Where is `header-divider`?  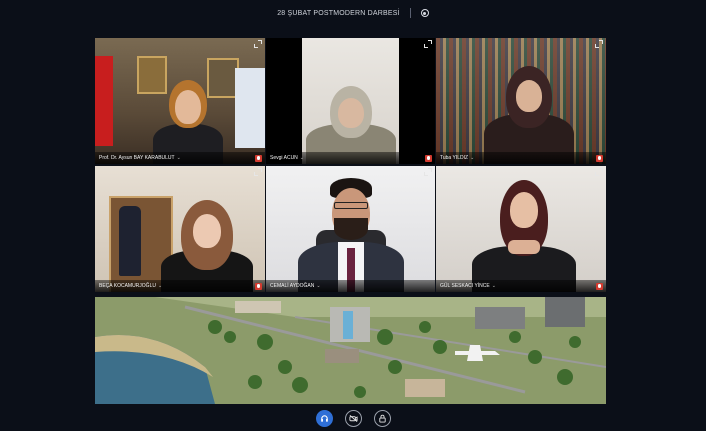 header-divider is located at coordinates (410, 13).